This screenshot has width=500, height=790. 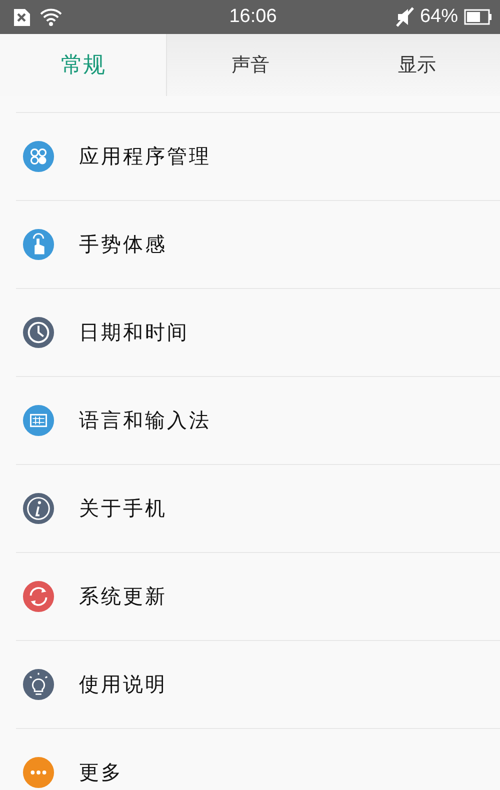 What do you see at coordinates (145, 420) in the screenshot?
I see `menu-item: 语言和输入法` at bounding box center [145, 420].